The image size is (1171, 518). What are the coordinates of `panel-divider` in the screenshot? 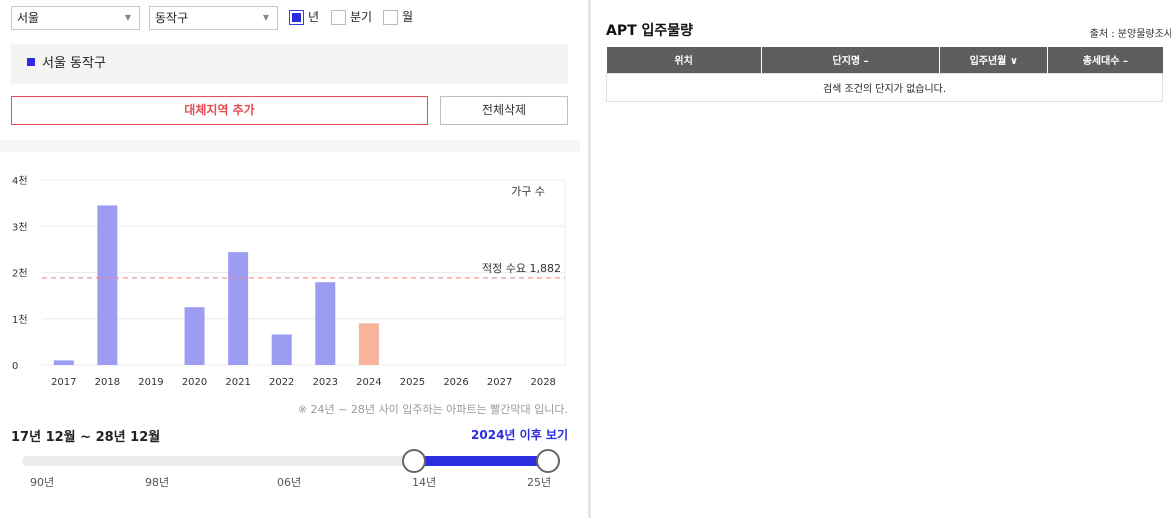 It's located at (589, 259).